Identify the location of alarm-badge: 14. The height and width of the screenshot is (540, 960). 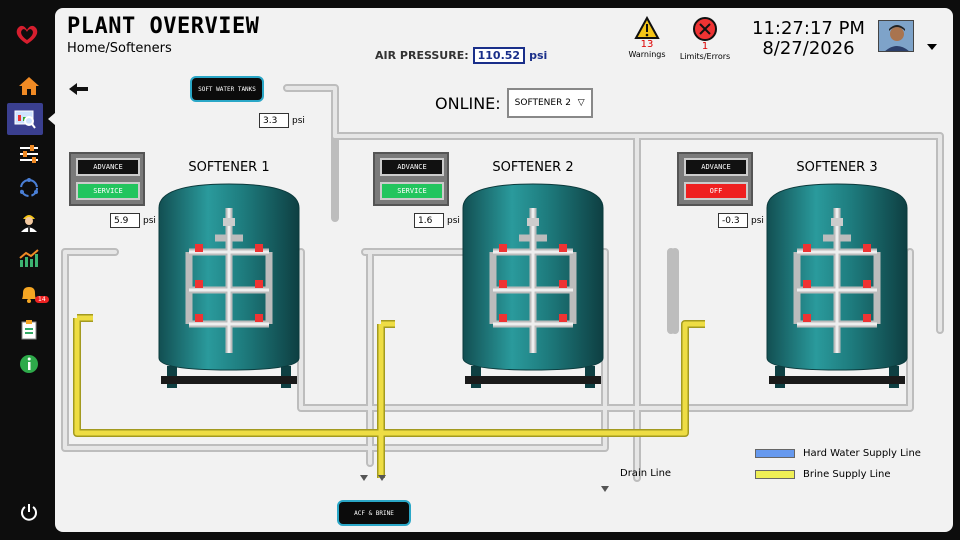
(42, 299).